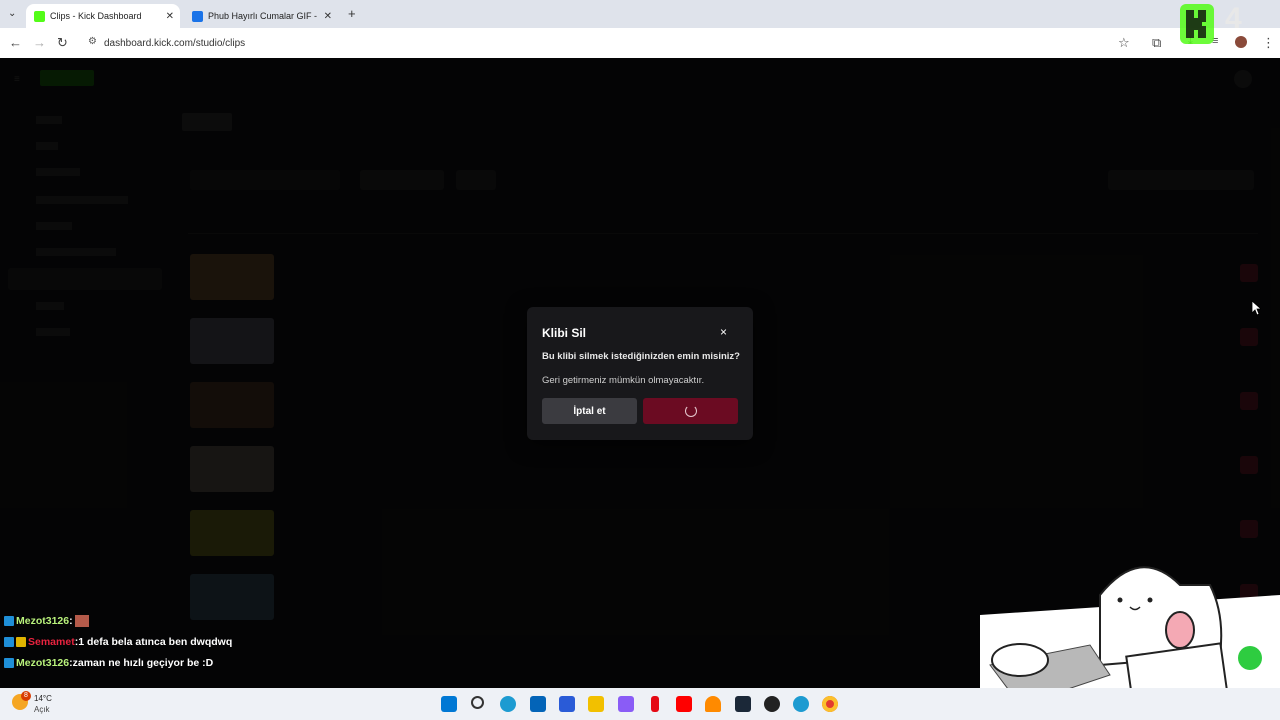 This screenshot has height=720, width=1280. Describe the element at coordinates (96, 16) in the screenshot. I see `tab-title: Clips - Kick Dashboard` at that location.